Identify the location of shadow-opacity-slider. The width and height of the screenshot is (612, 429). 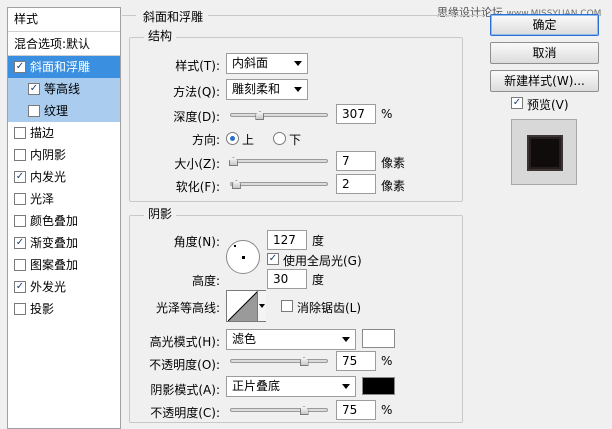
(279, 410).